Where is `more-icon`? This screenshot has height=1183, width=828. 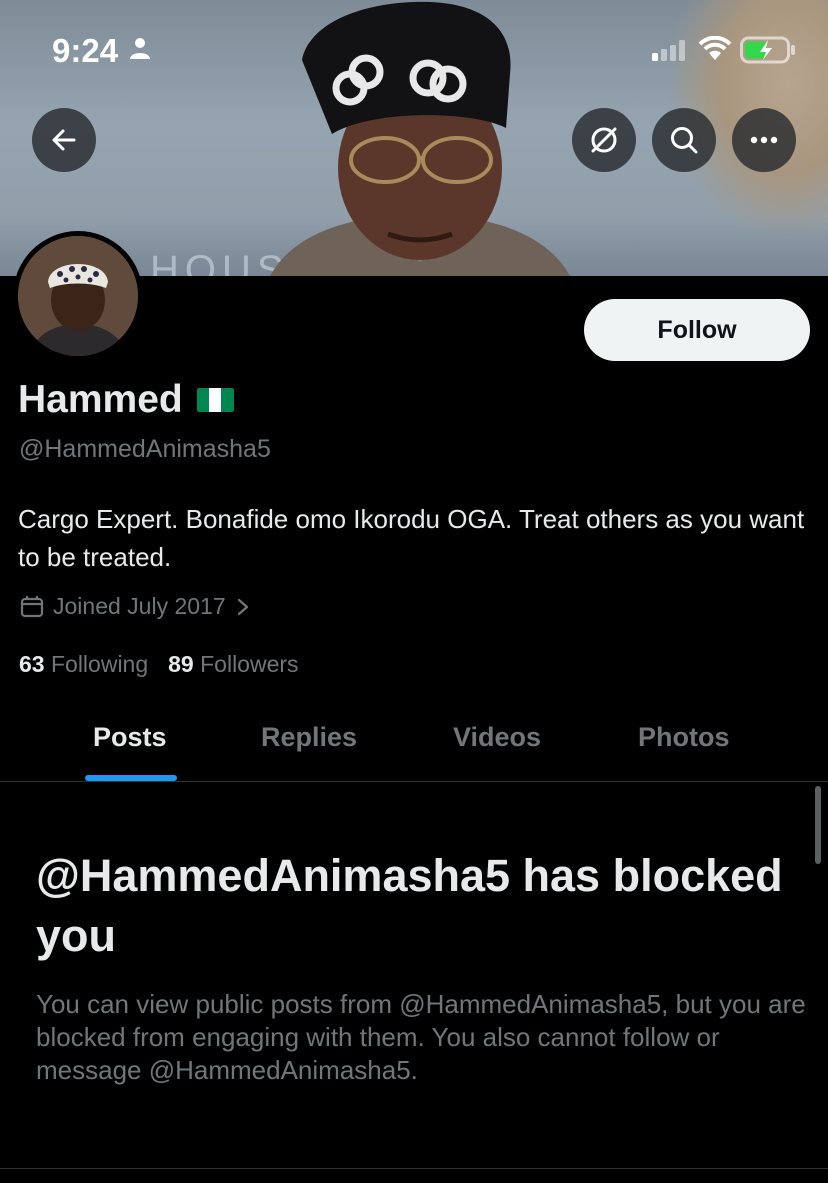
more-icon is located at coordinates (764, 140).